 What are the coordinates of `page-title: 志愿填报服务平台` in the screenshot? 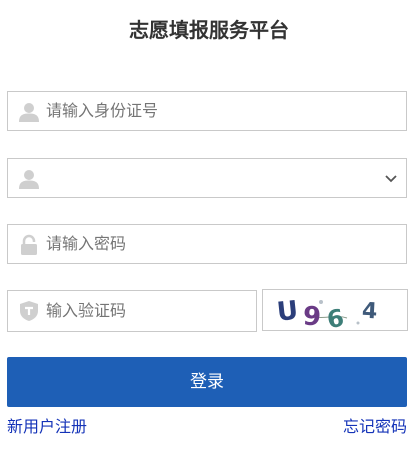 It's located at (209, 30).